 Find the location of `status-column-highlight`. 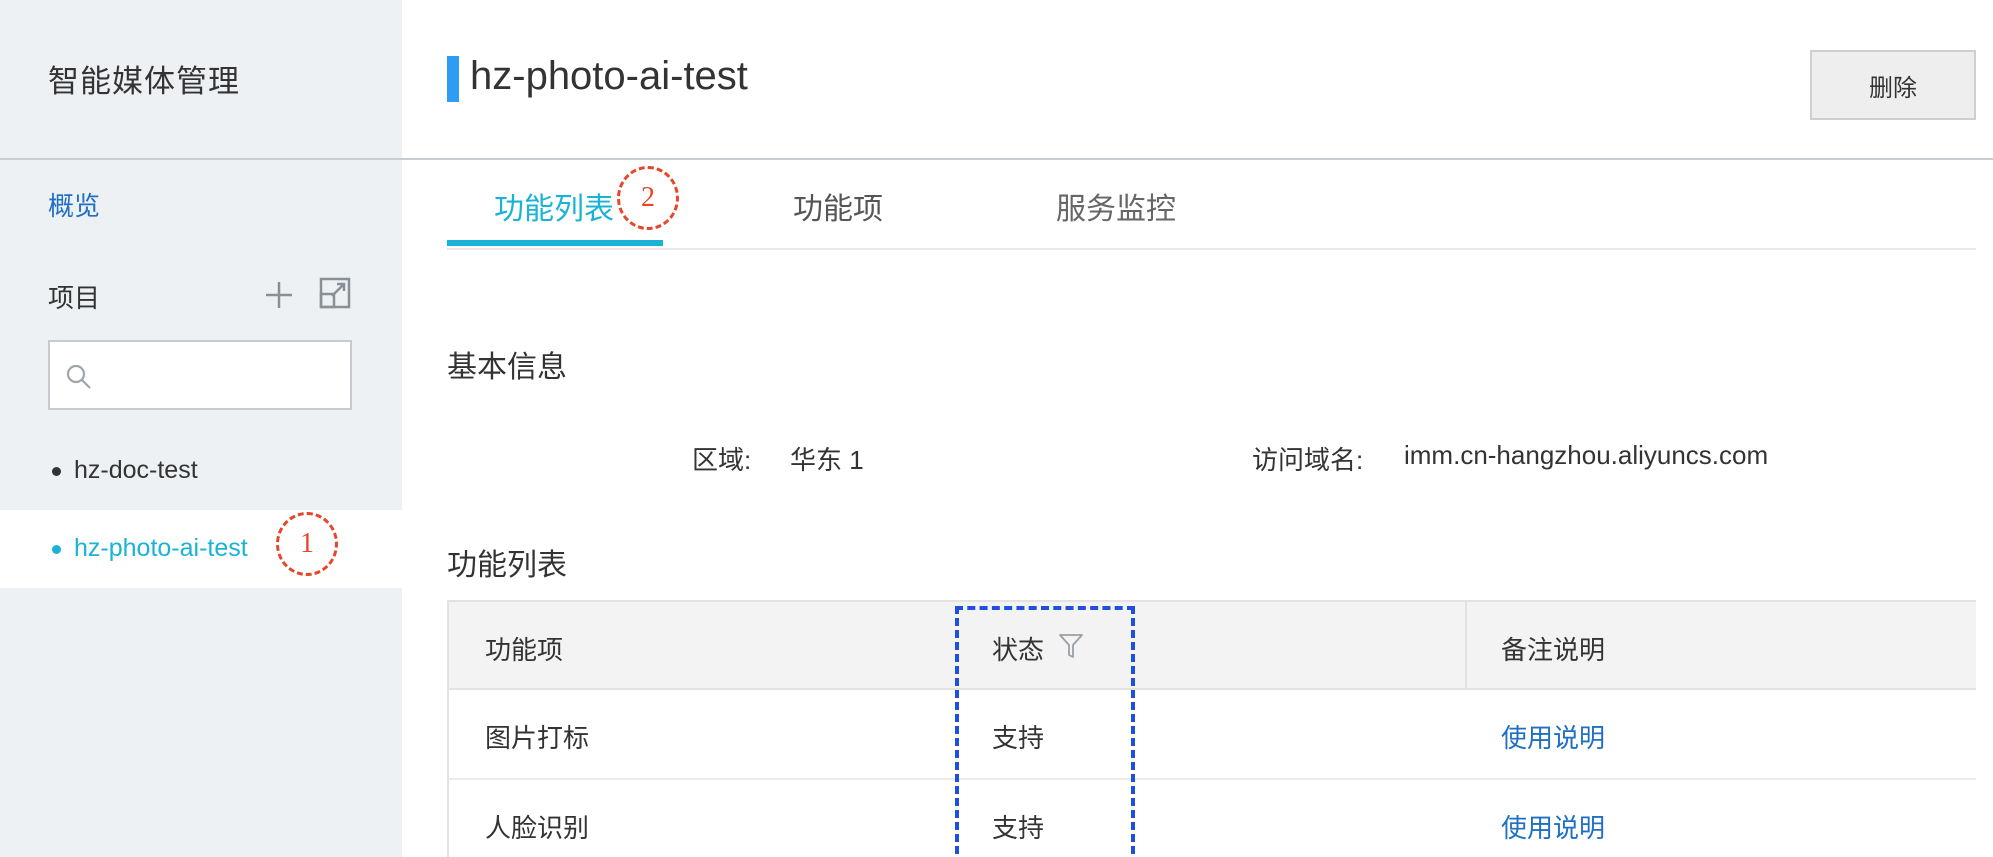

status-column-highlight is located at coordinates (1045, 731).